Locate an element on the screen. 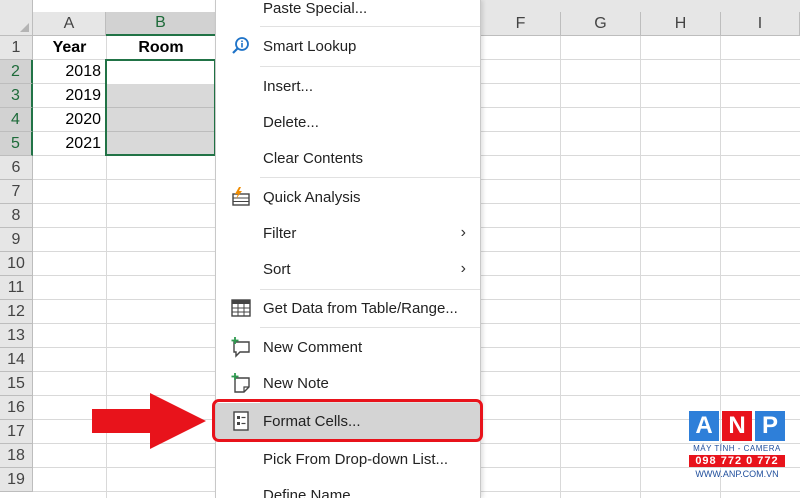 The image size is (800, 498). menu-item-label: Filter is located at coordinates (280, 233).